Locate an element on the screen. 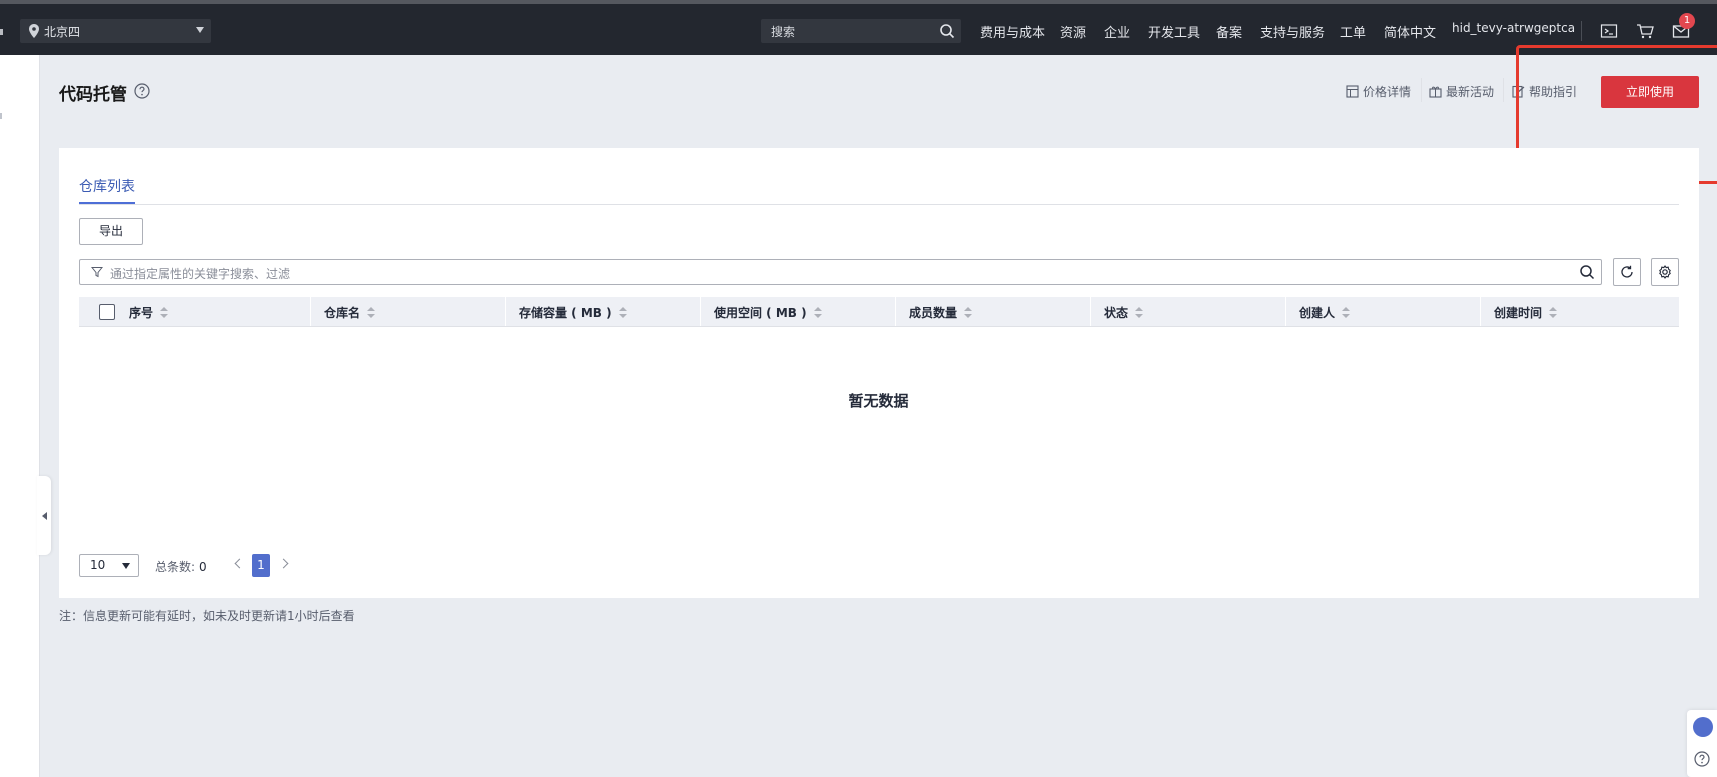 The width and height of the screenshot is (1717, 777). cart-icon is located at coordinates (1645, 31).